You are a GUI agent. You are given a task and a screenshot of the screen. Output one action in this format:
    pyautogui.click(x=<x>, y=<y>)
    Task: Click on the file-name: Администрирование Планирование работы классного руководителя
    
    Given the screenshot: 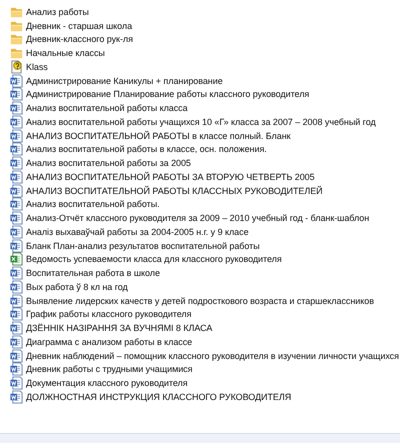 What is the action you would take?
    pyautogui.click(x=168, y=94)
    